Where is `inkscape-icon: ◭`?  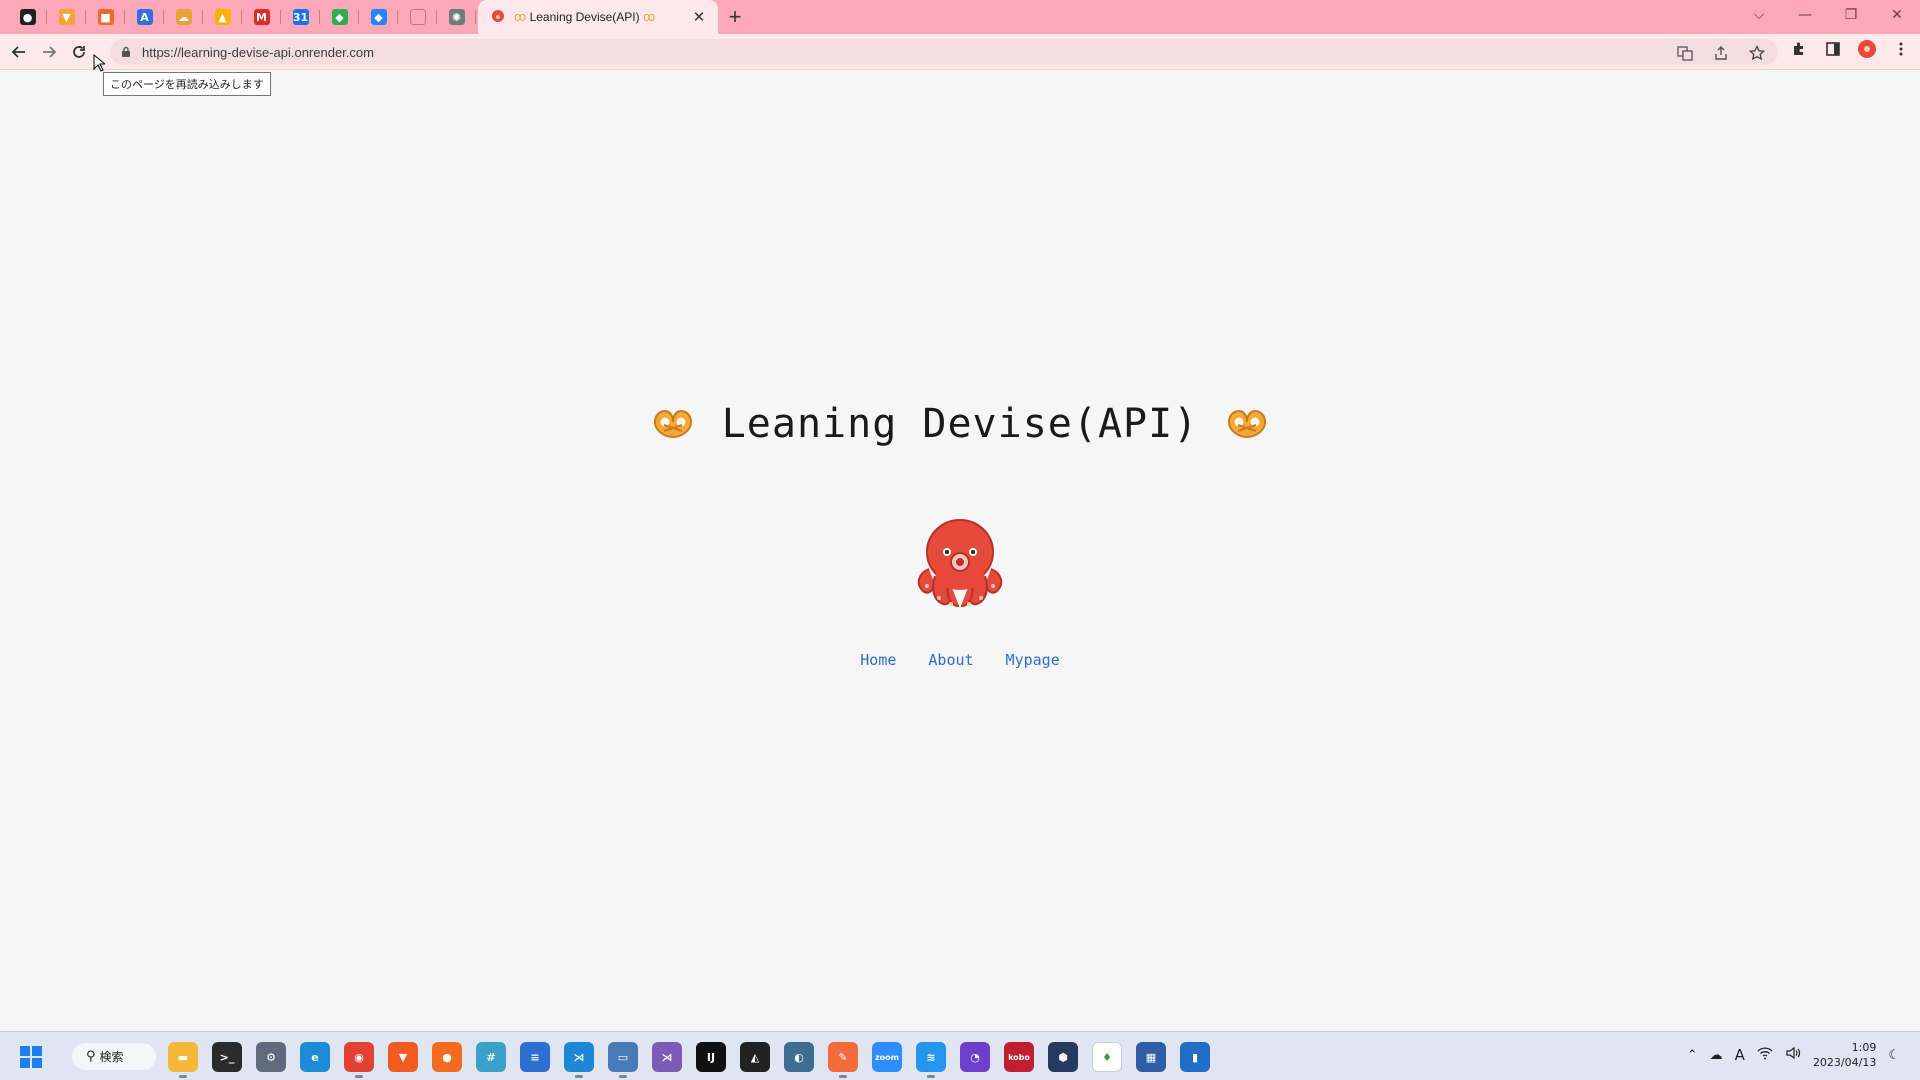
inkscape-icon: ◭ is located at coordinates (755, 1057).